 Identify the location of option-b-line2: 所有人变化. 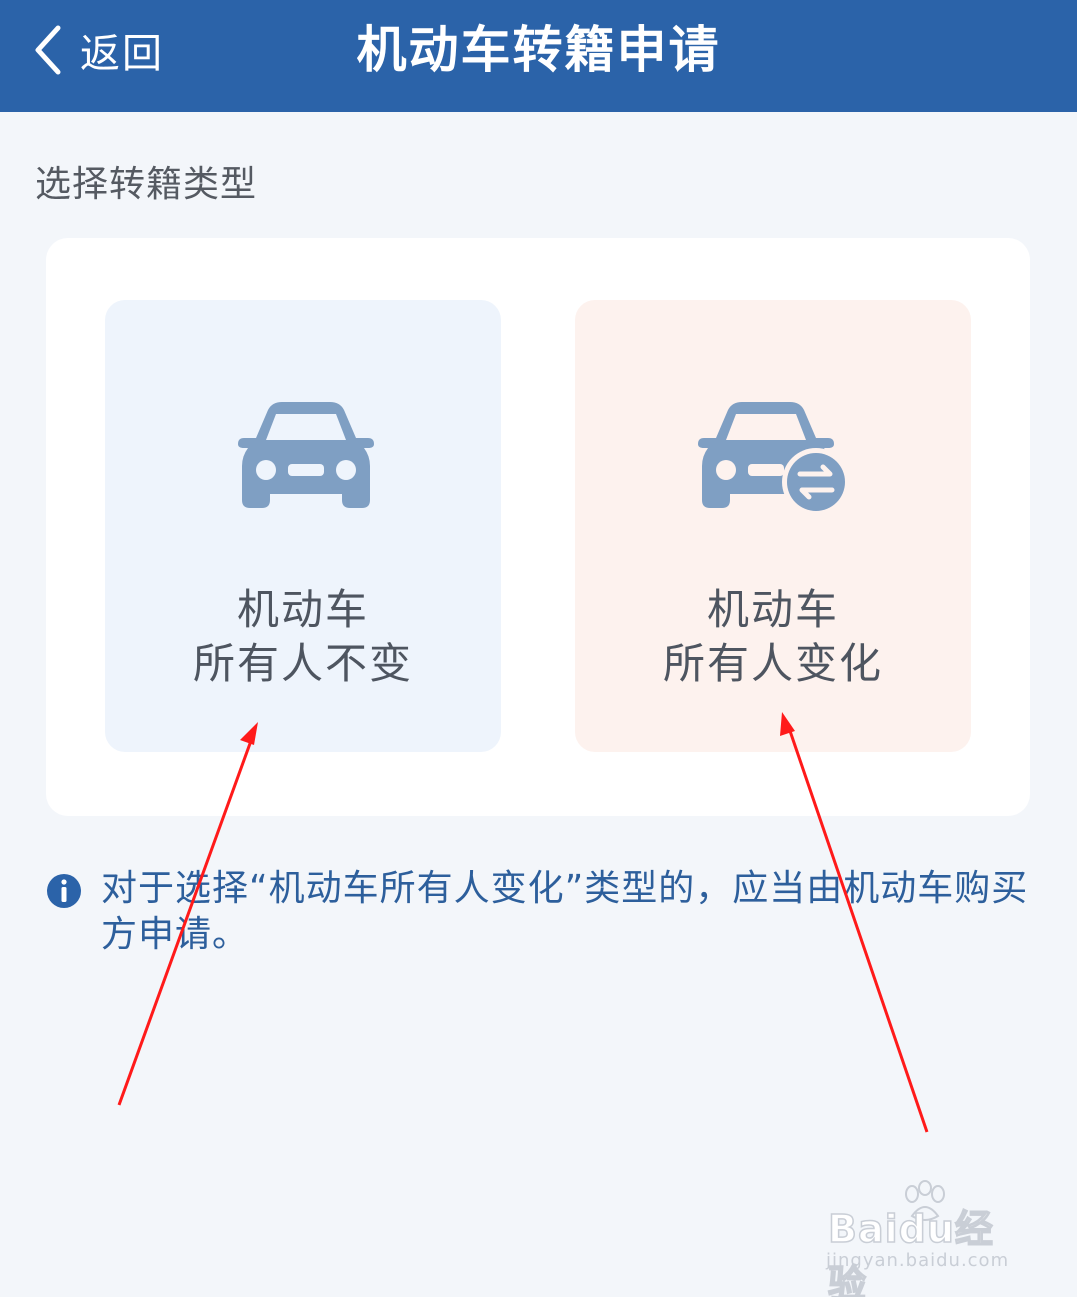
(772, 663).